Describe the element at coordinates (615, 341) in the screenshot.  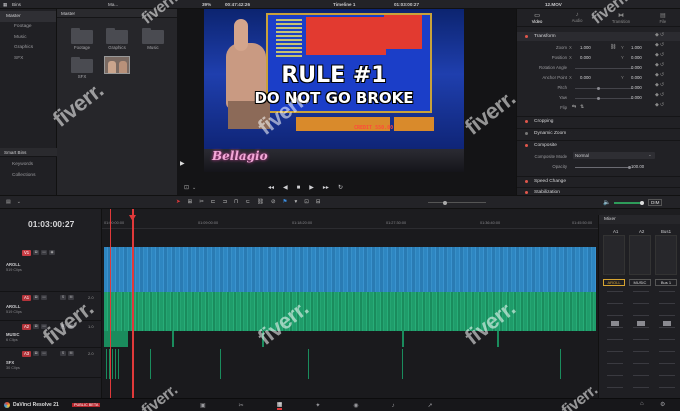
I see `mixer-fader-a1` at that location.